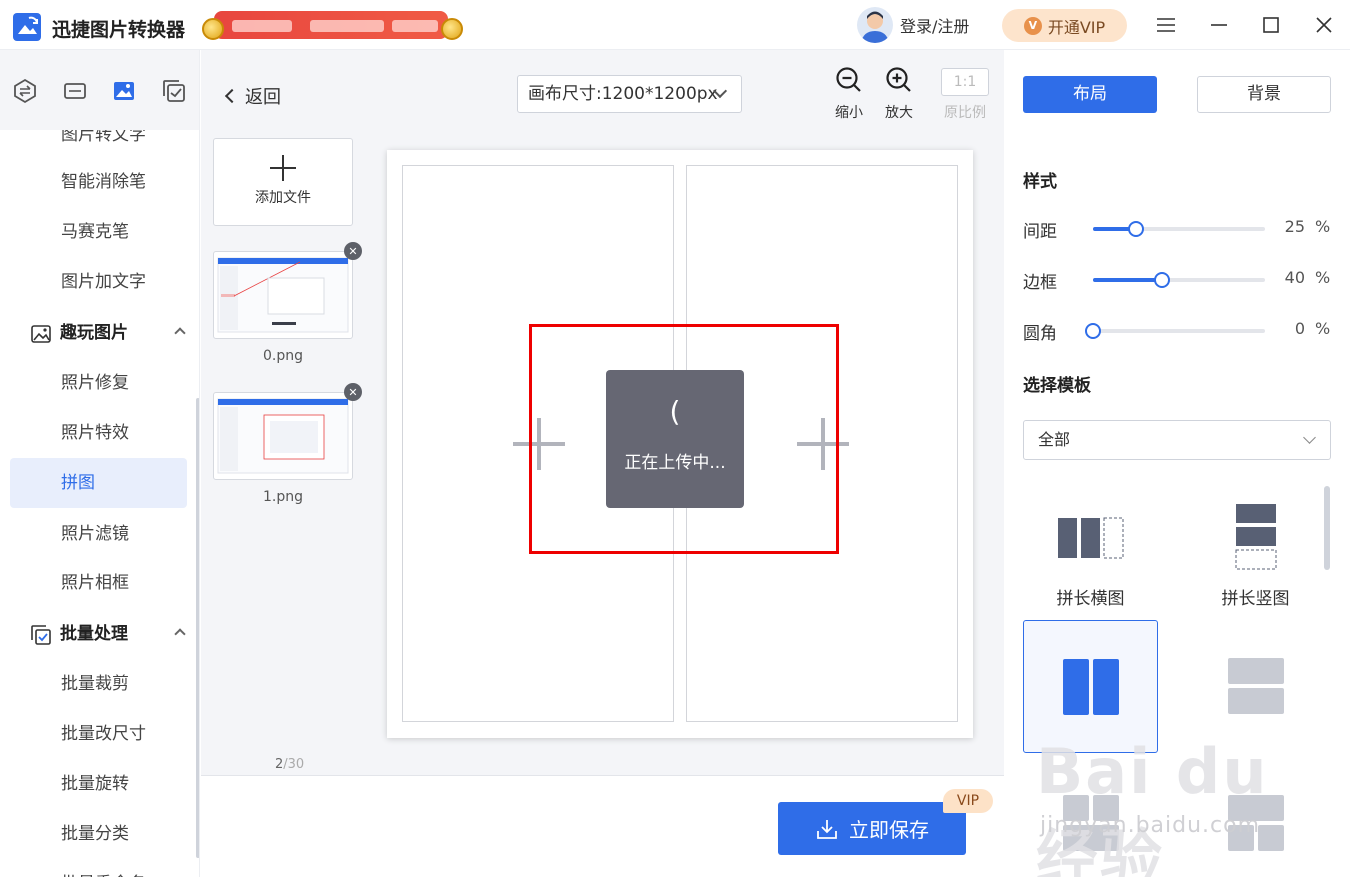 The height and width of the screenshot is (877, 1350). Describe the element at coordinates (41, 334) in the screenshot. I see `fun-image-icon` at that location.